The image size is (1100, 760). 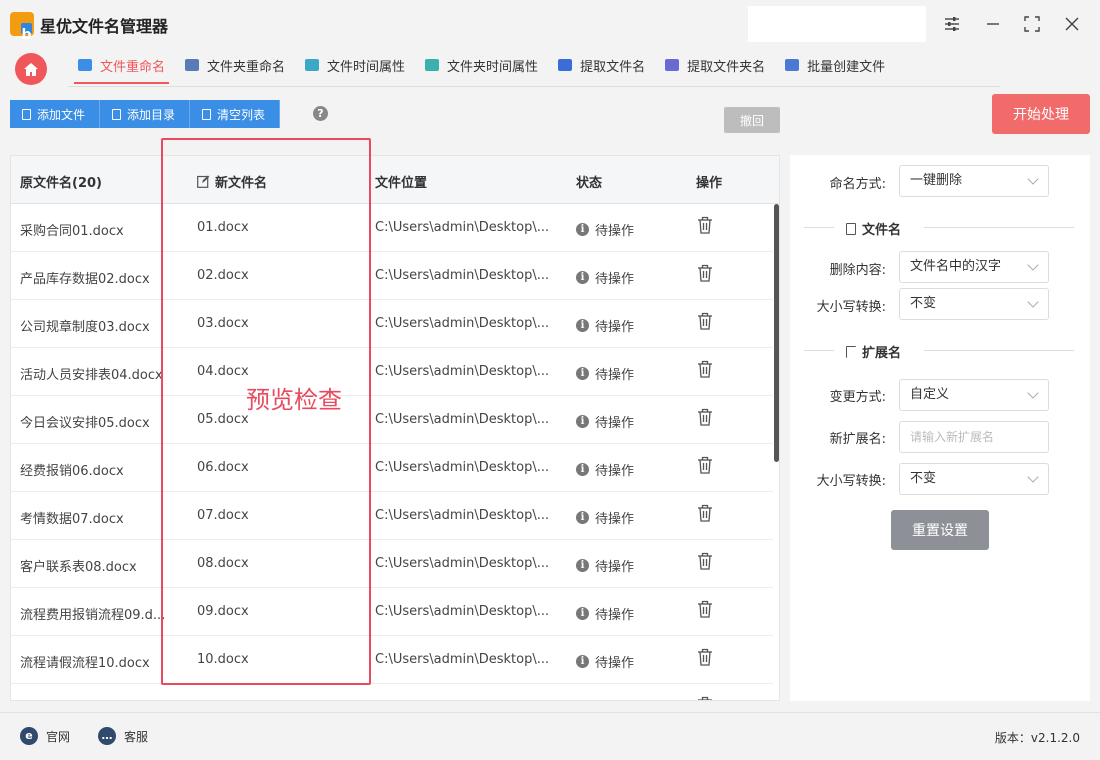 I want to click on tab-3: 文件夹时间属性, so click(x=481, y=65).